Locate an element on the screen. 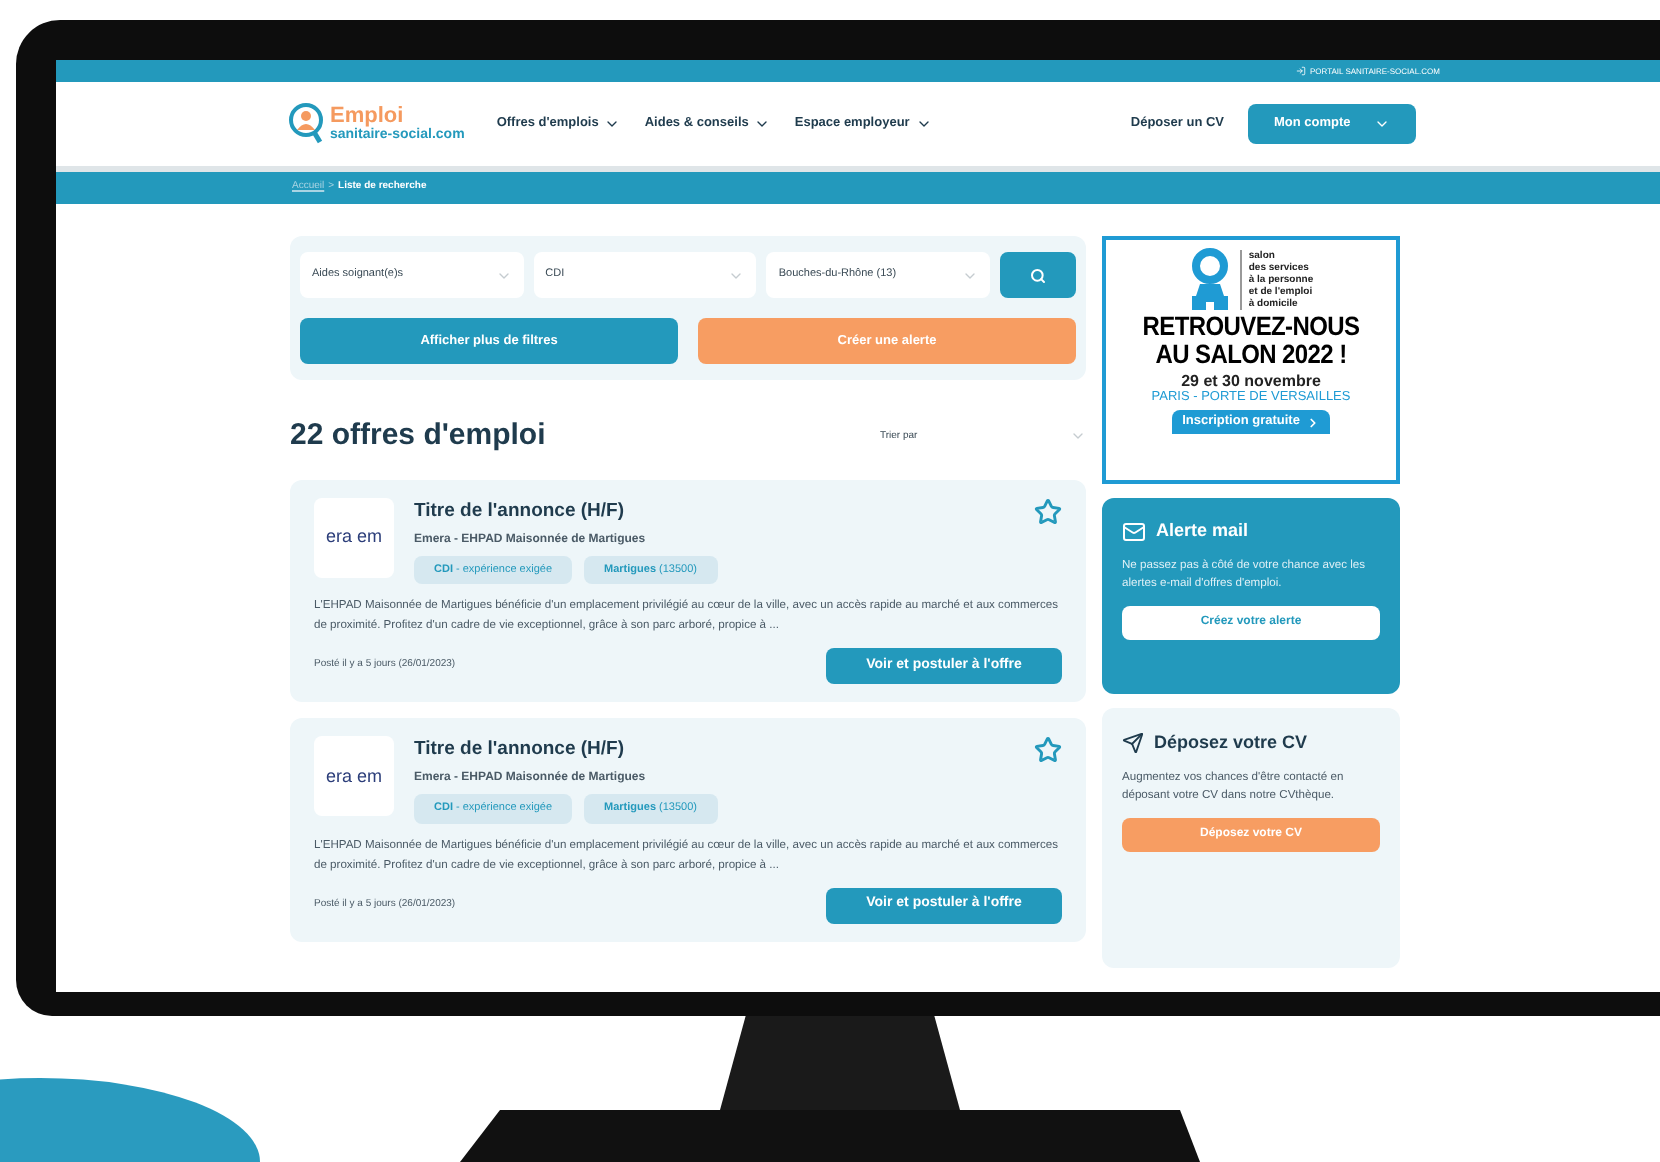 The width and height of the screenshot is (1660, 1162). mail-icon is located at coordinates (1134, 531).